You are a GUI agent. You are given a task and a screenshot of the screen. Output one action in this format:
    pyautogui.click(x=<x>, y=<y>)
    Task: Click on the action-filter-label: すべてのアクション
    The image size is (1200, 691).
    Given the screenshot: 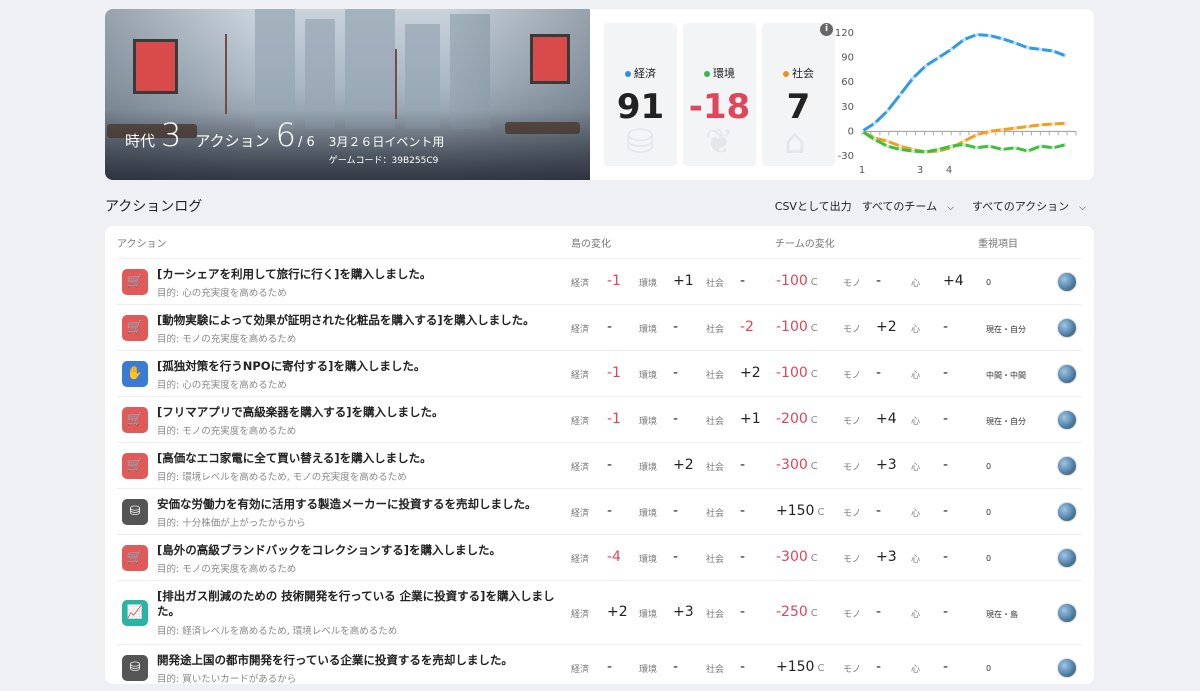 What is the action you would take?
    pyautogui.click(x=1020, y=206)
    